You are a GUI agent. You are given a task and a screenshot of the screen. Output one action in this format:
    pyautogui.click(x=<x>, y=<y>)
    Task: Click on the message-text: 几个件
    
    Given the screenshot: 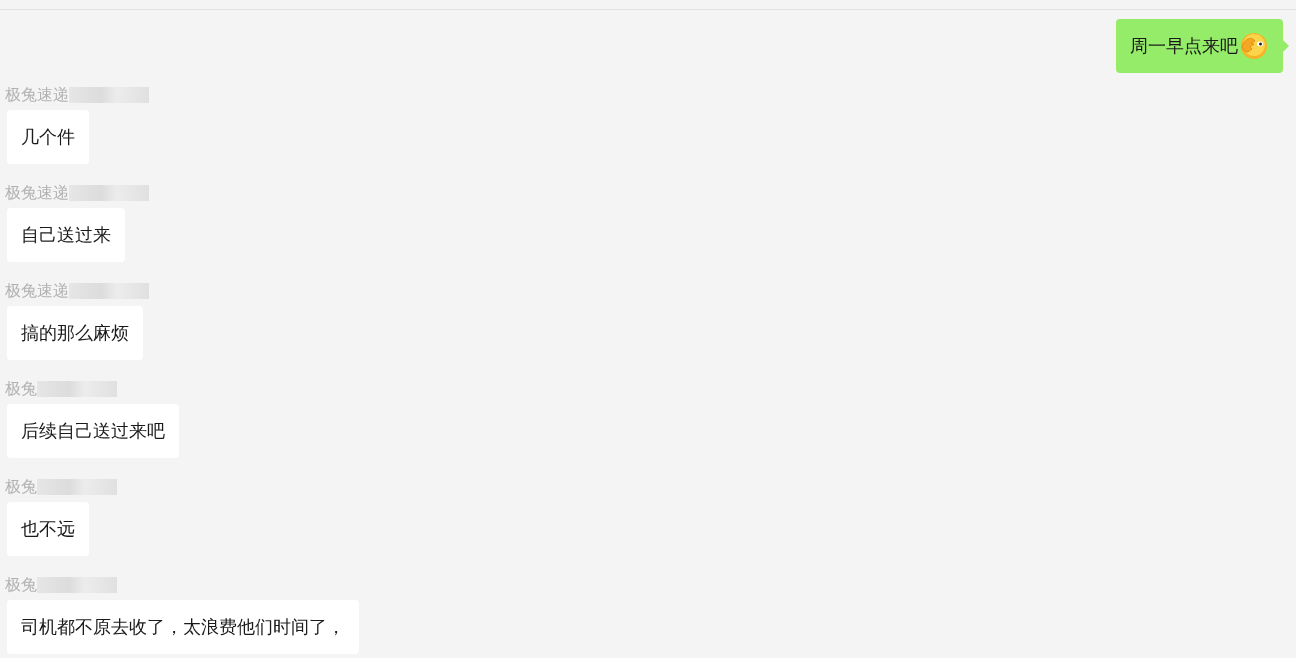 What is the action you would take?
    pyautogui.click(x=48, y=137)
    